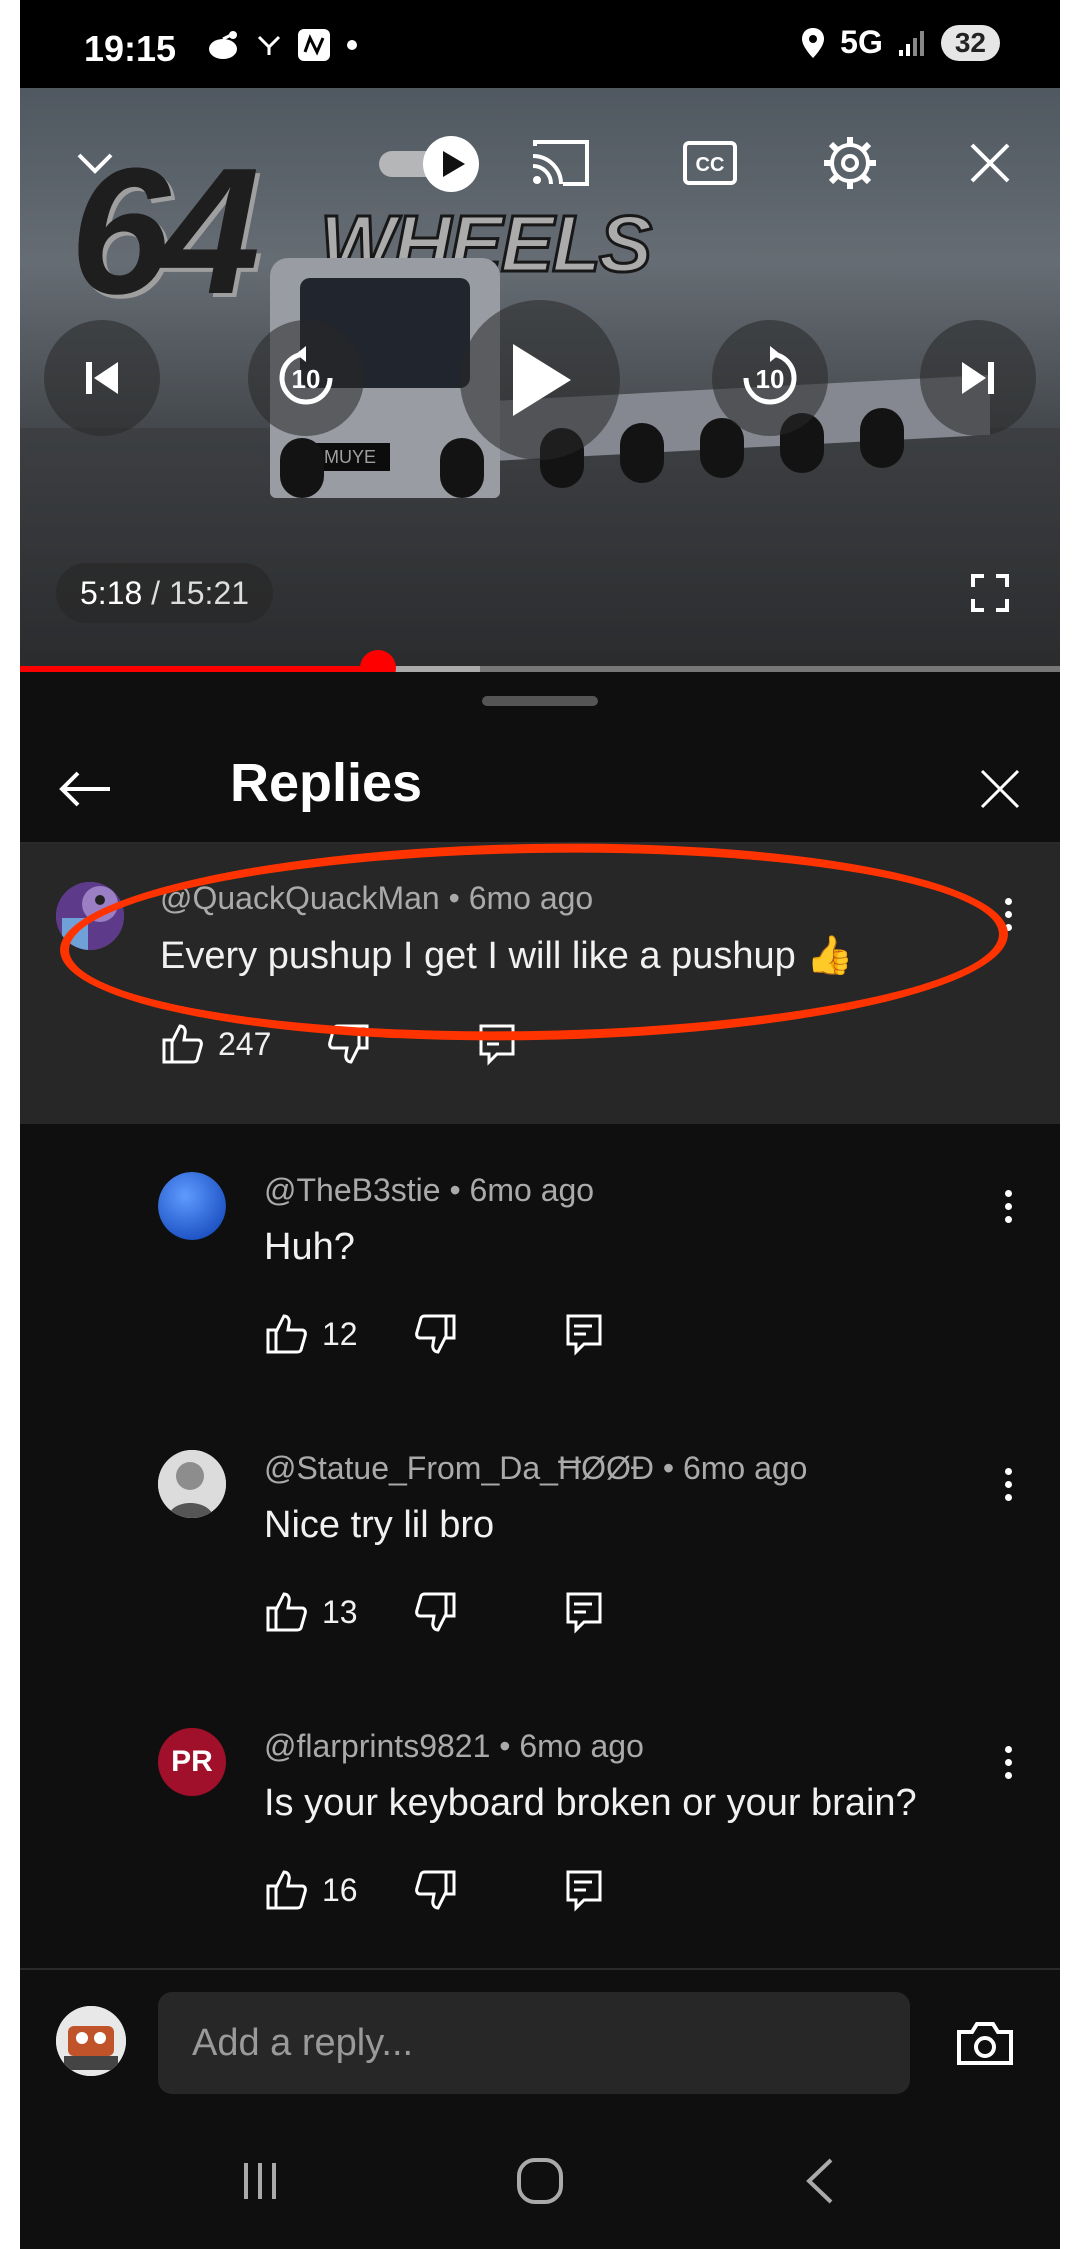  I want to click on comment-actions: 12, so click(435, 1334).